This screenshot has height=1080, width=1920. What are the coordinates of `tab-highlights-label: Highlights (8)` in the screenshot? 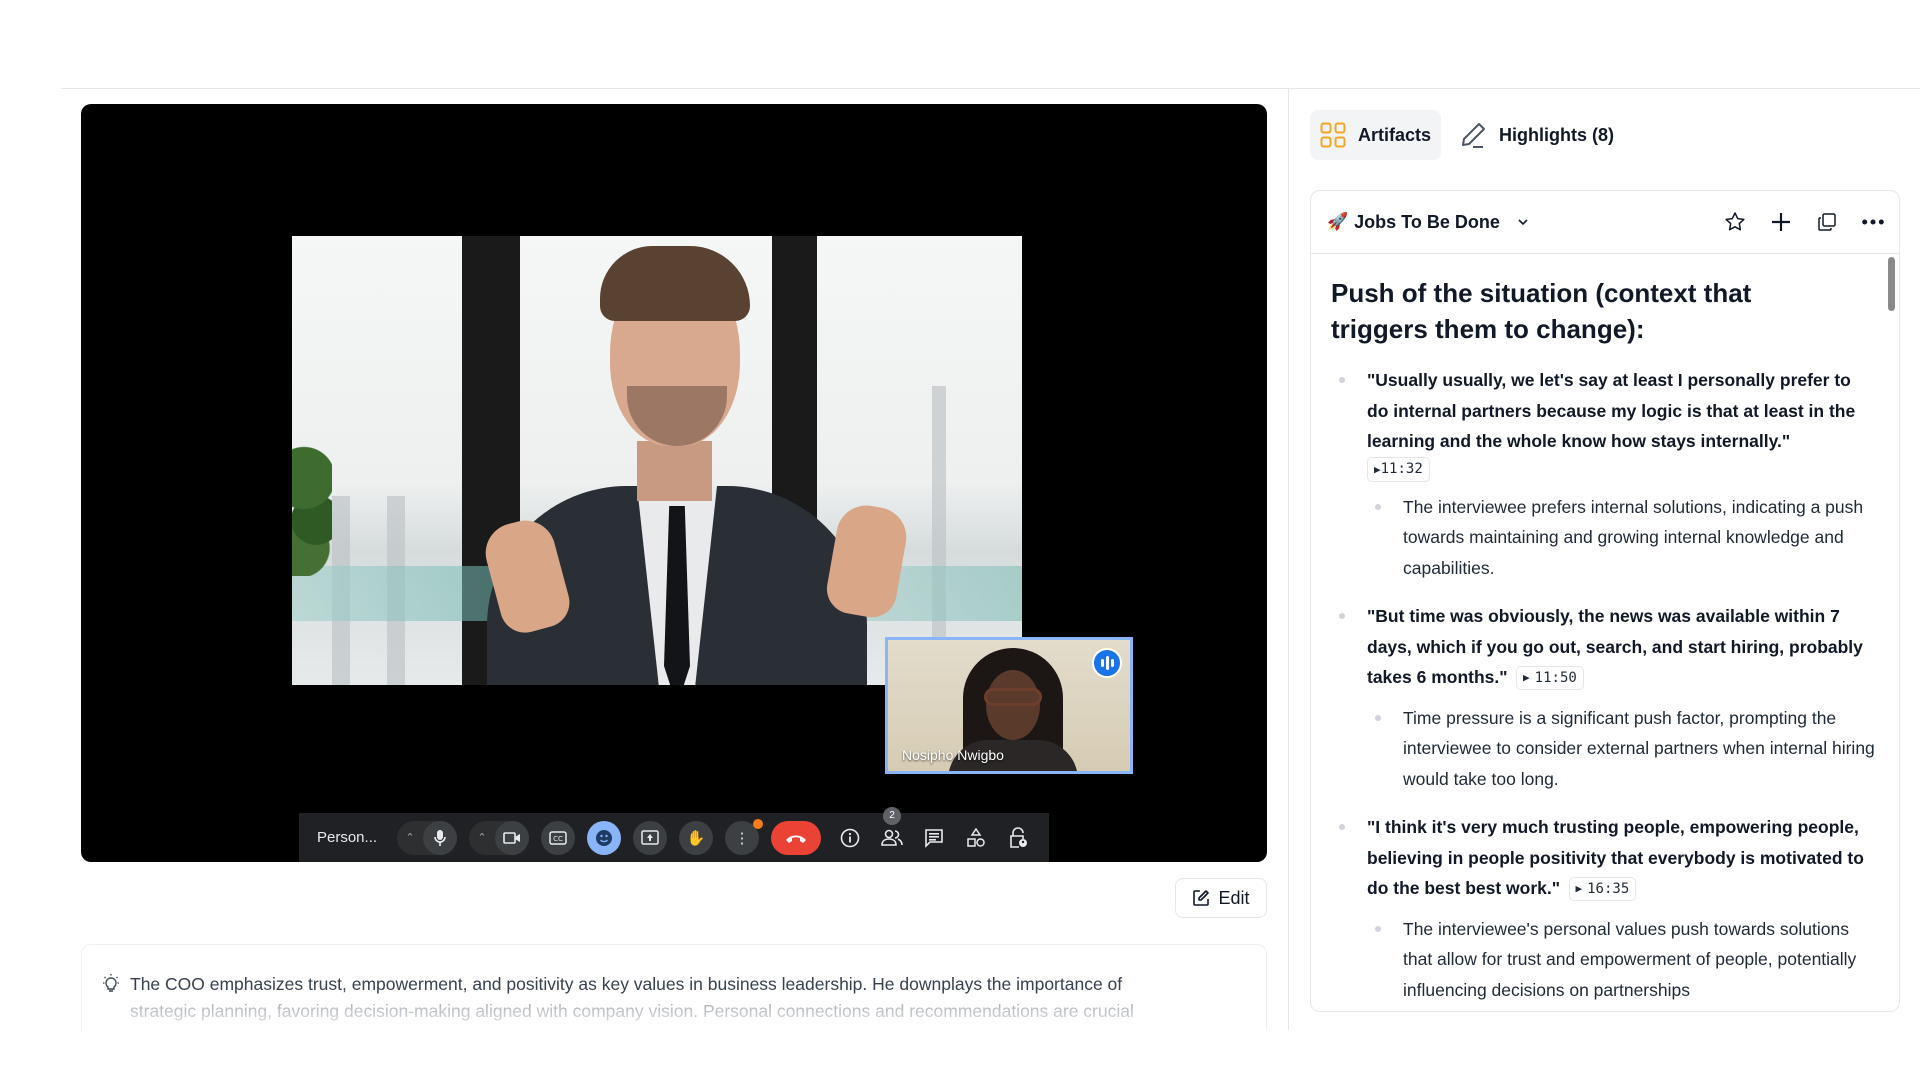 It's located at (1557, 134).